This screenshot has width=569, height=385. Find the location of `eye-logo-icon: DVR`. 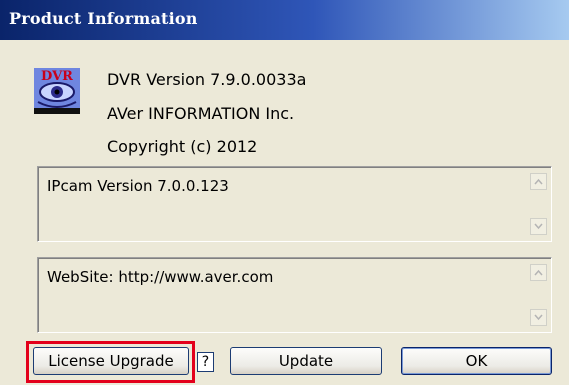

eye-logo-icon: DVR is located at coordinates (57, 91).